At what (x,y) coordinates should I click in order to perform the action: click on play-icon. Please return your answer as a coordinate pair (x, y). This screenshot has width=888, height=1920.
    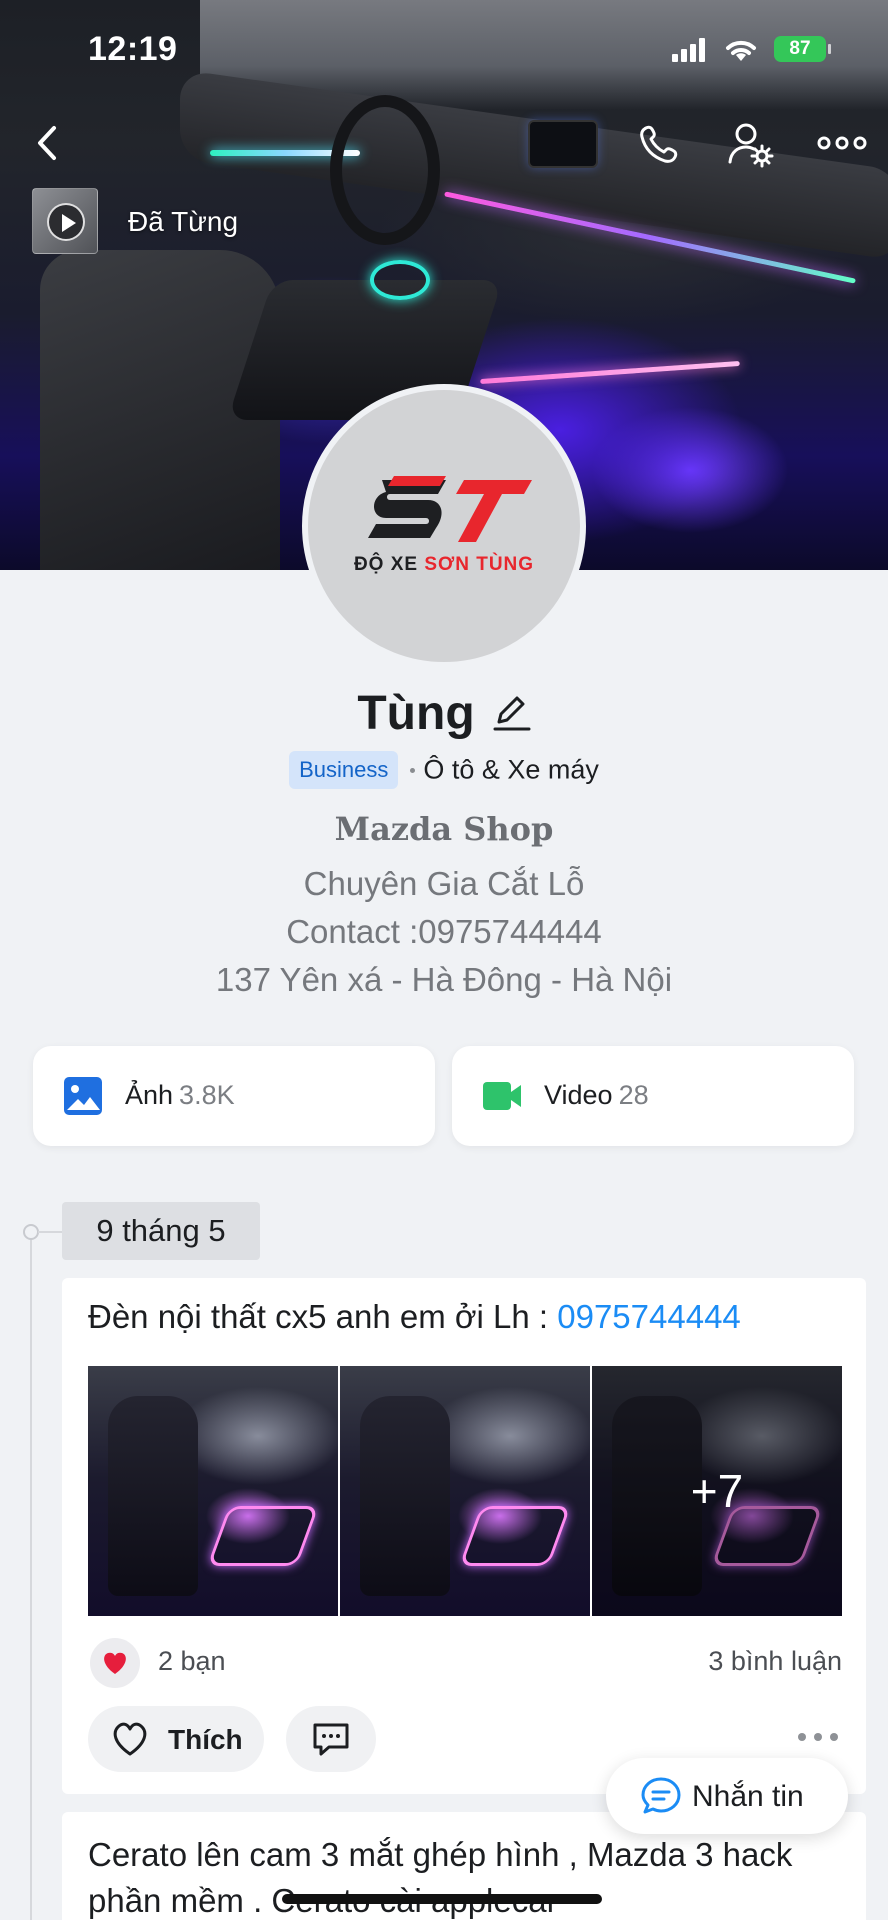
    Looking at the image, I should click on (66, 222).